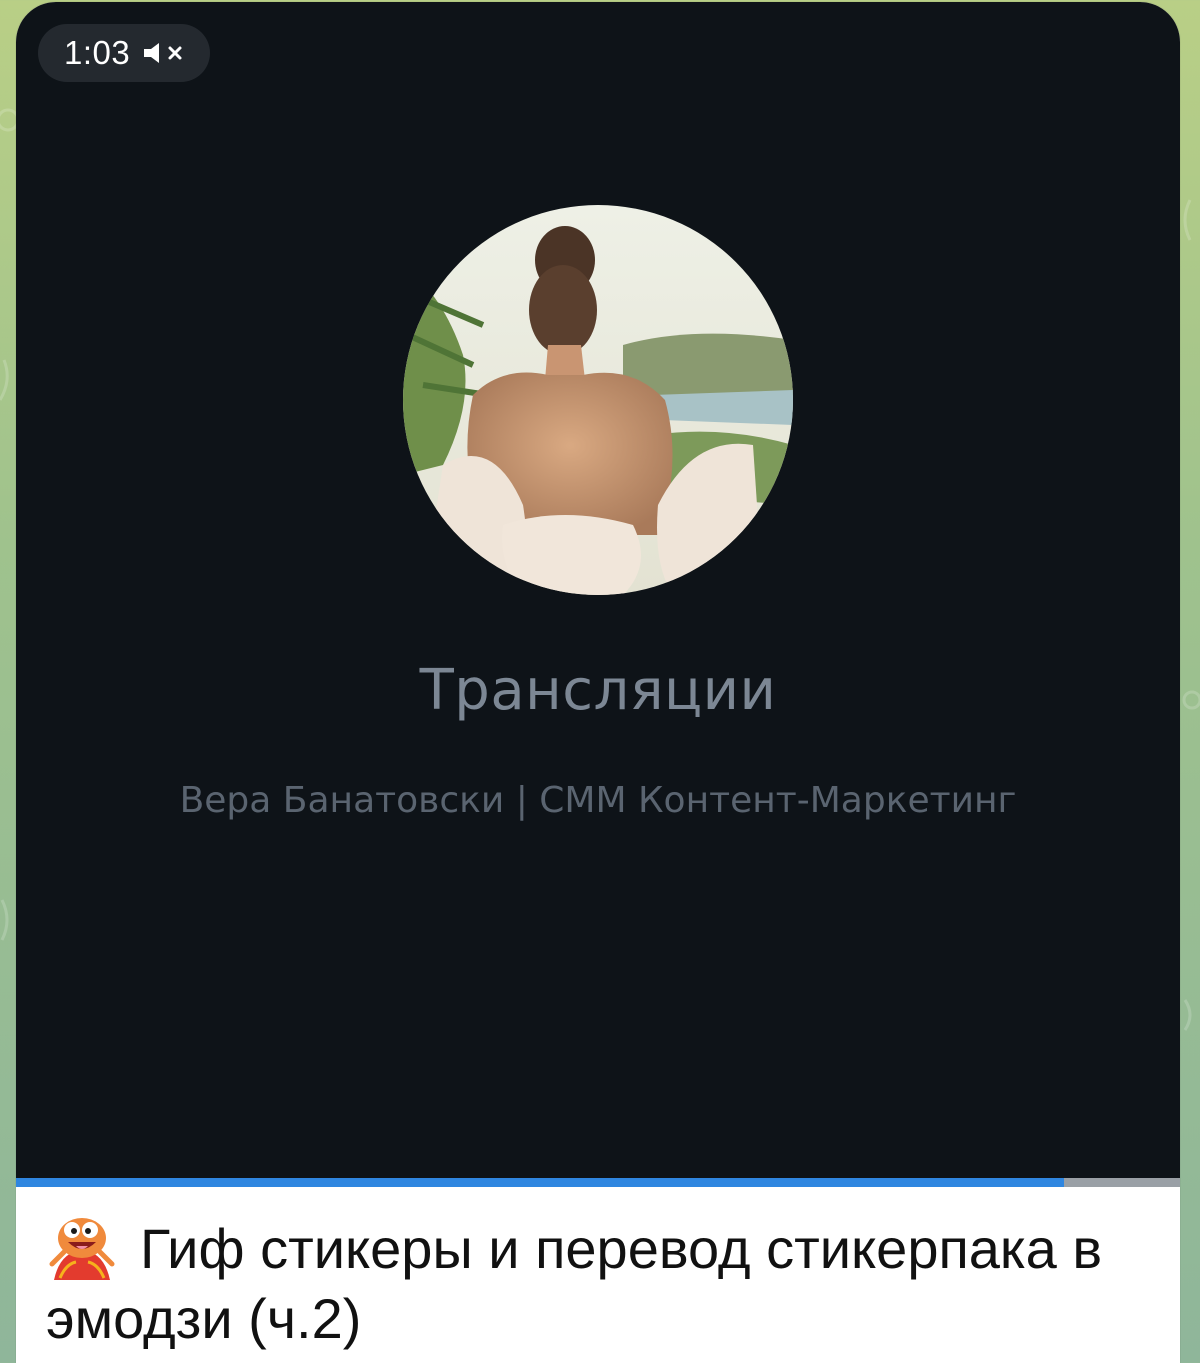 The width and height of the screenshot is (1200, 1363). What do you see at coordinates (598, 690) in the screenshot?
I see `channel-title: Трансляции` at bounding box center [598, 690].